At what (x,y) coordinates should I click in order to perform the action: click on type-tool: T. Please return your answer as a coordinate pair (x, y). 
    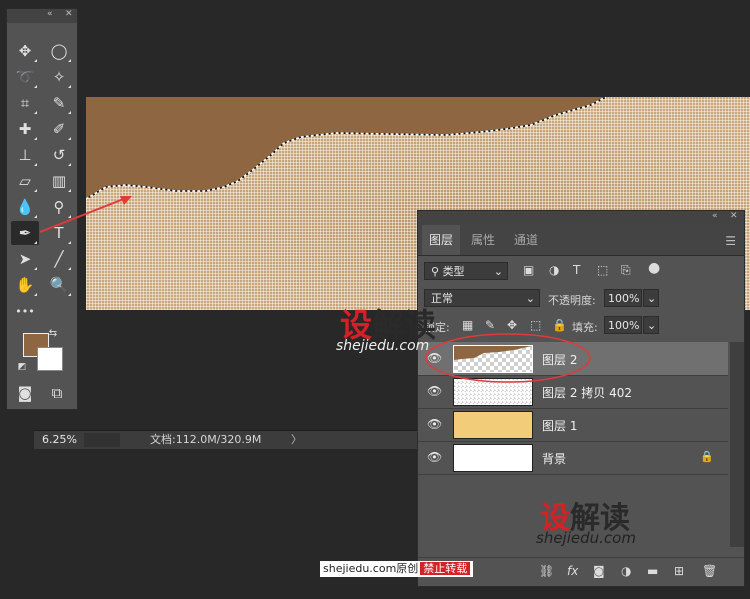
    Looking at the image, I should click on (59, 233).